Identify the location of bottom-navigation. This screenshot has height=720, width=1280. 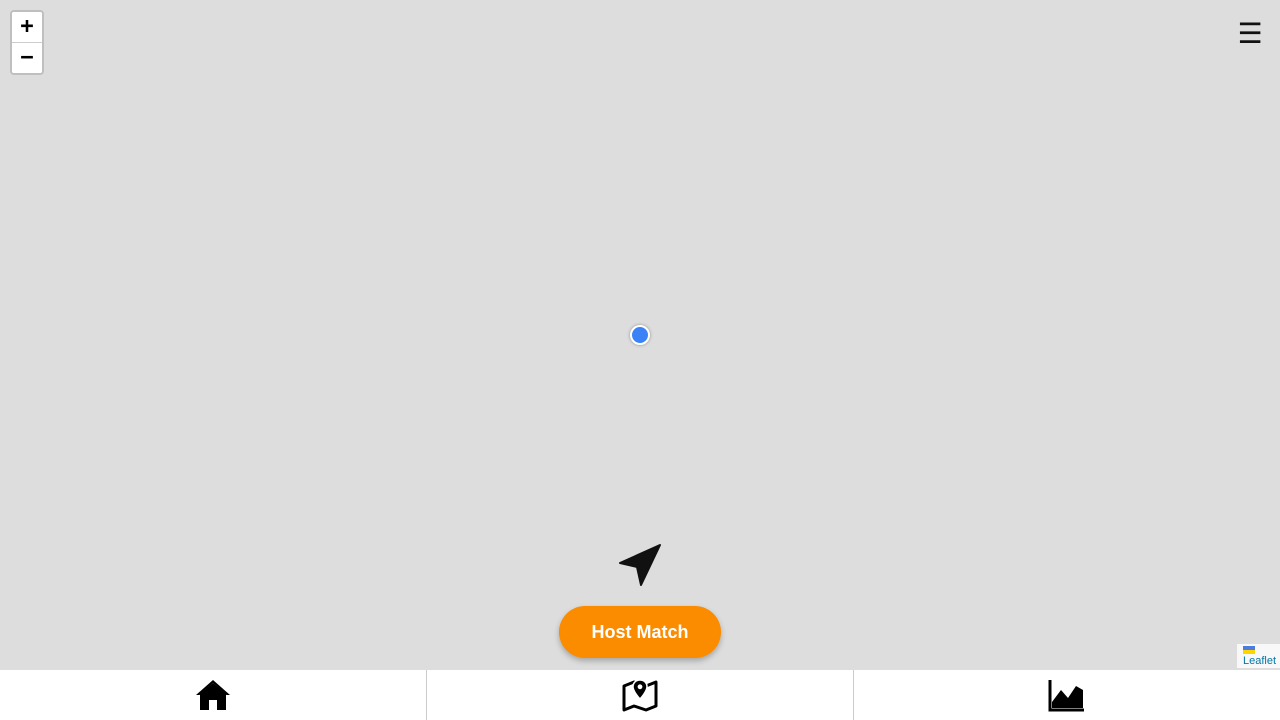
(640, 695).